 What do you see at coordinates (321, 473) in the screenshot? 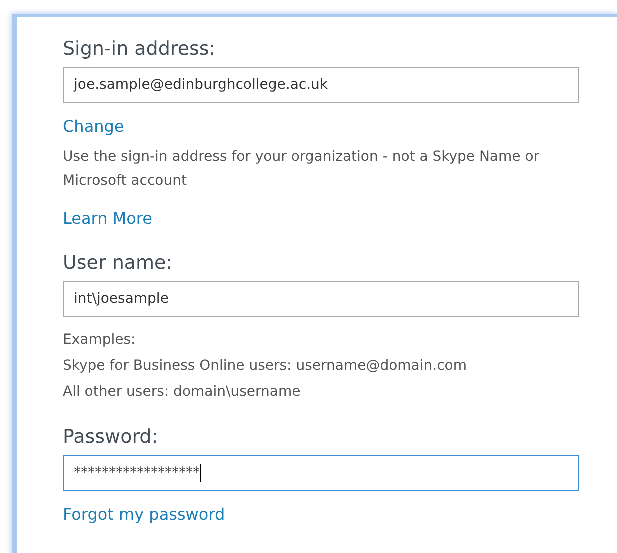
I see `input-field: ******************` at bounding box center [321, 473].